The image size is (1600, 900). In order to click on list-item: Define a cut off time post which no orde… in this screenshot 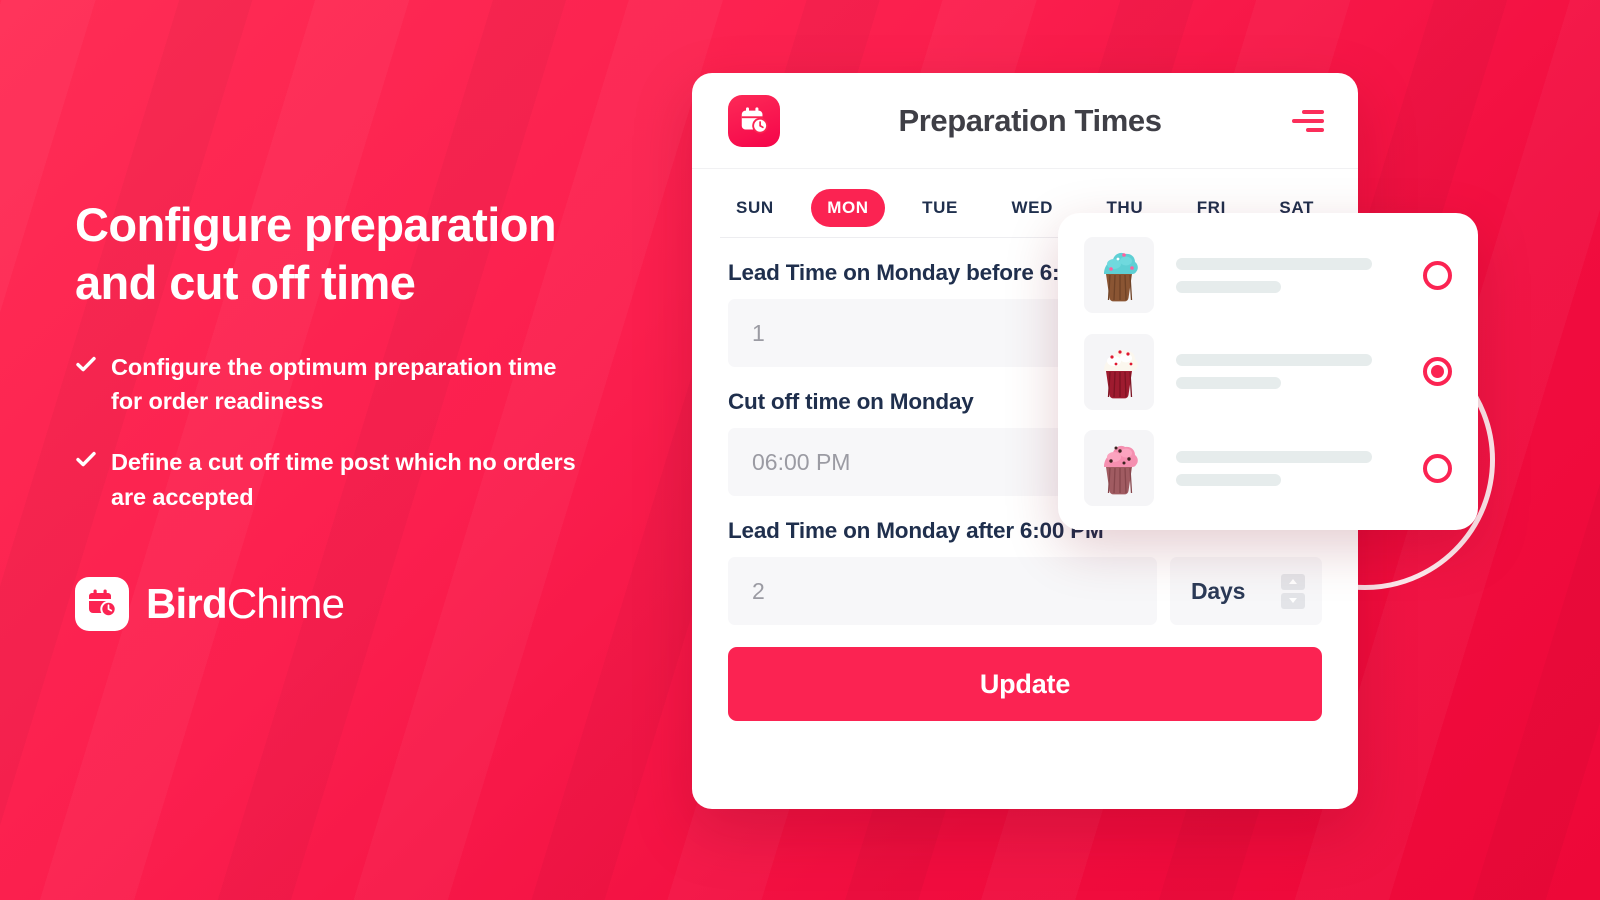, I will do `click(355, 480)`.